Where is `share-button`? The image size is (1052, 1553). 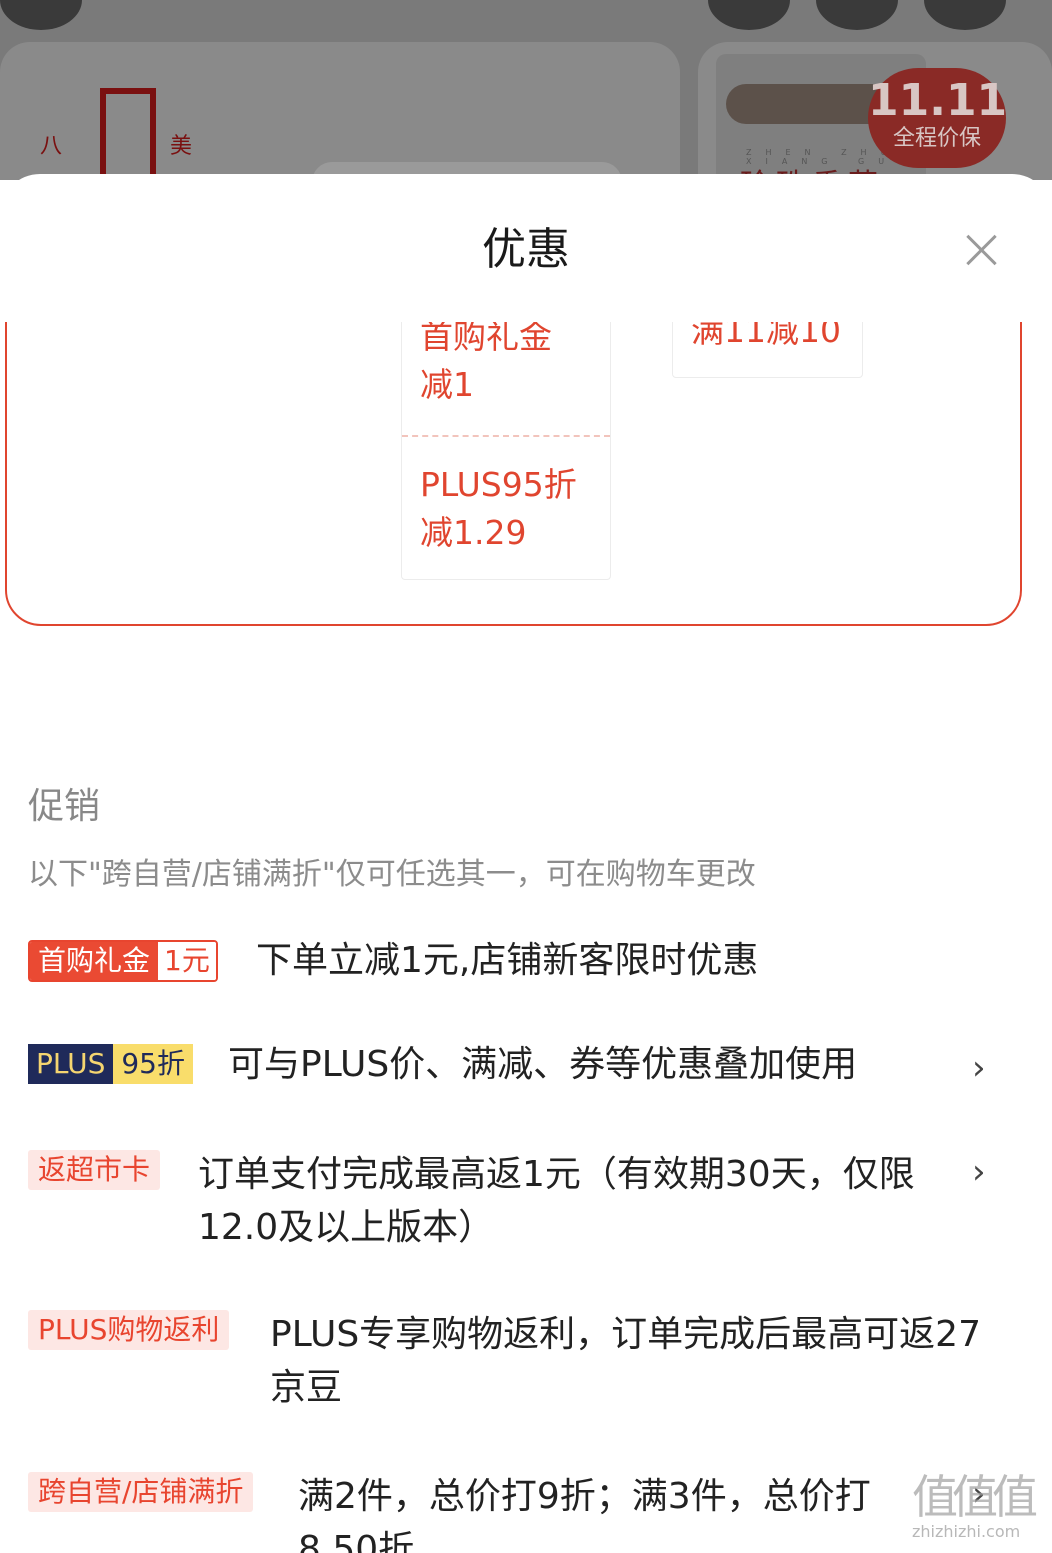
share-button is located at coordinates (857, 15).